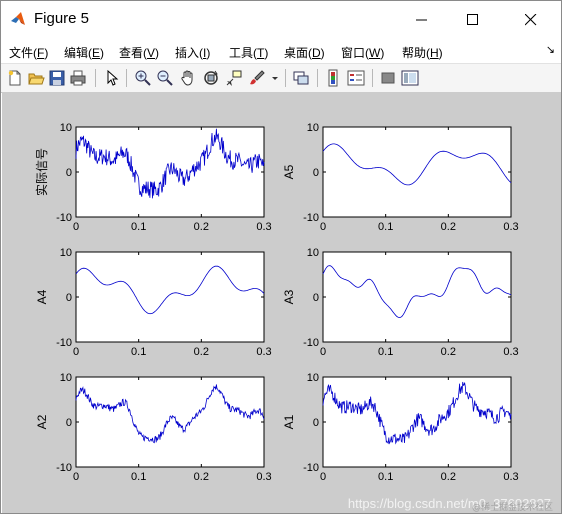 This screenshot has width=562, height=514. I want to click on subplot-5: 0 0.1 0.2 0.3100-10A2, so click(153, 427).